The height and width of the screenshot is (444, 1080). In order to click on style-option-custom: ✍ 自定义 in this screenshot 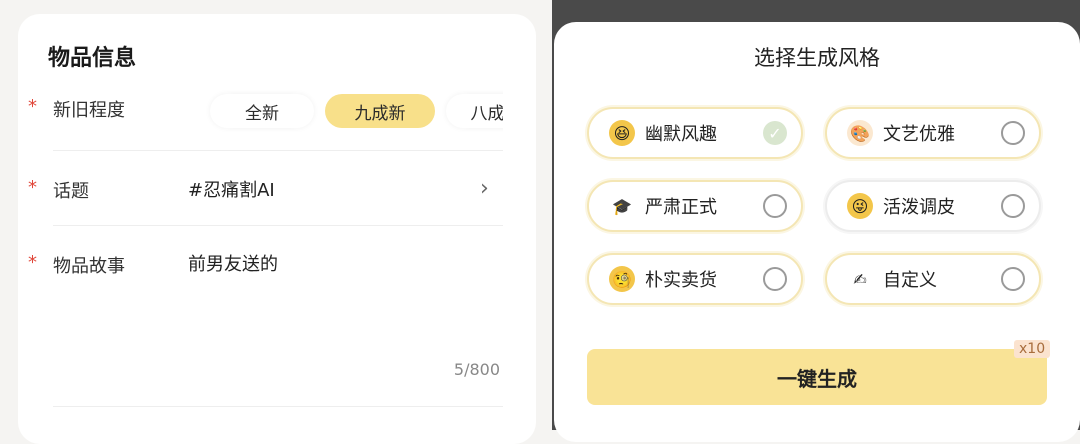, I will do `click(933, 279)`.